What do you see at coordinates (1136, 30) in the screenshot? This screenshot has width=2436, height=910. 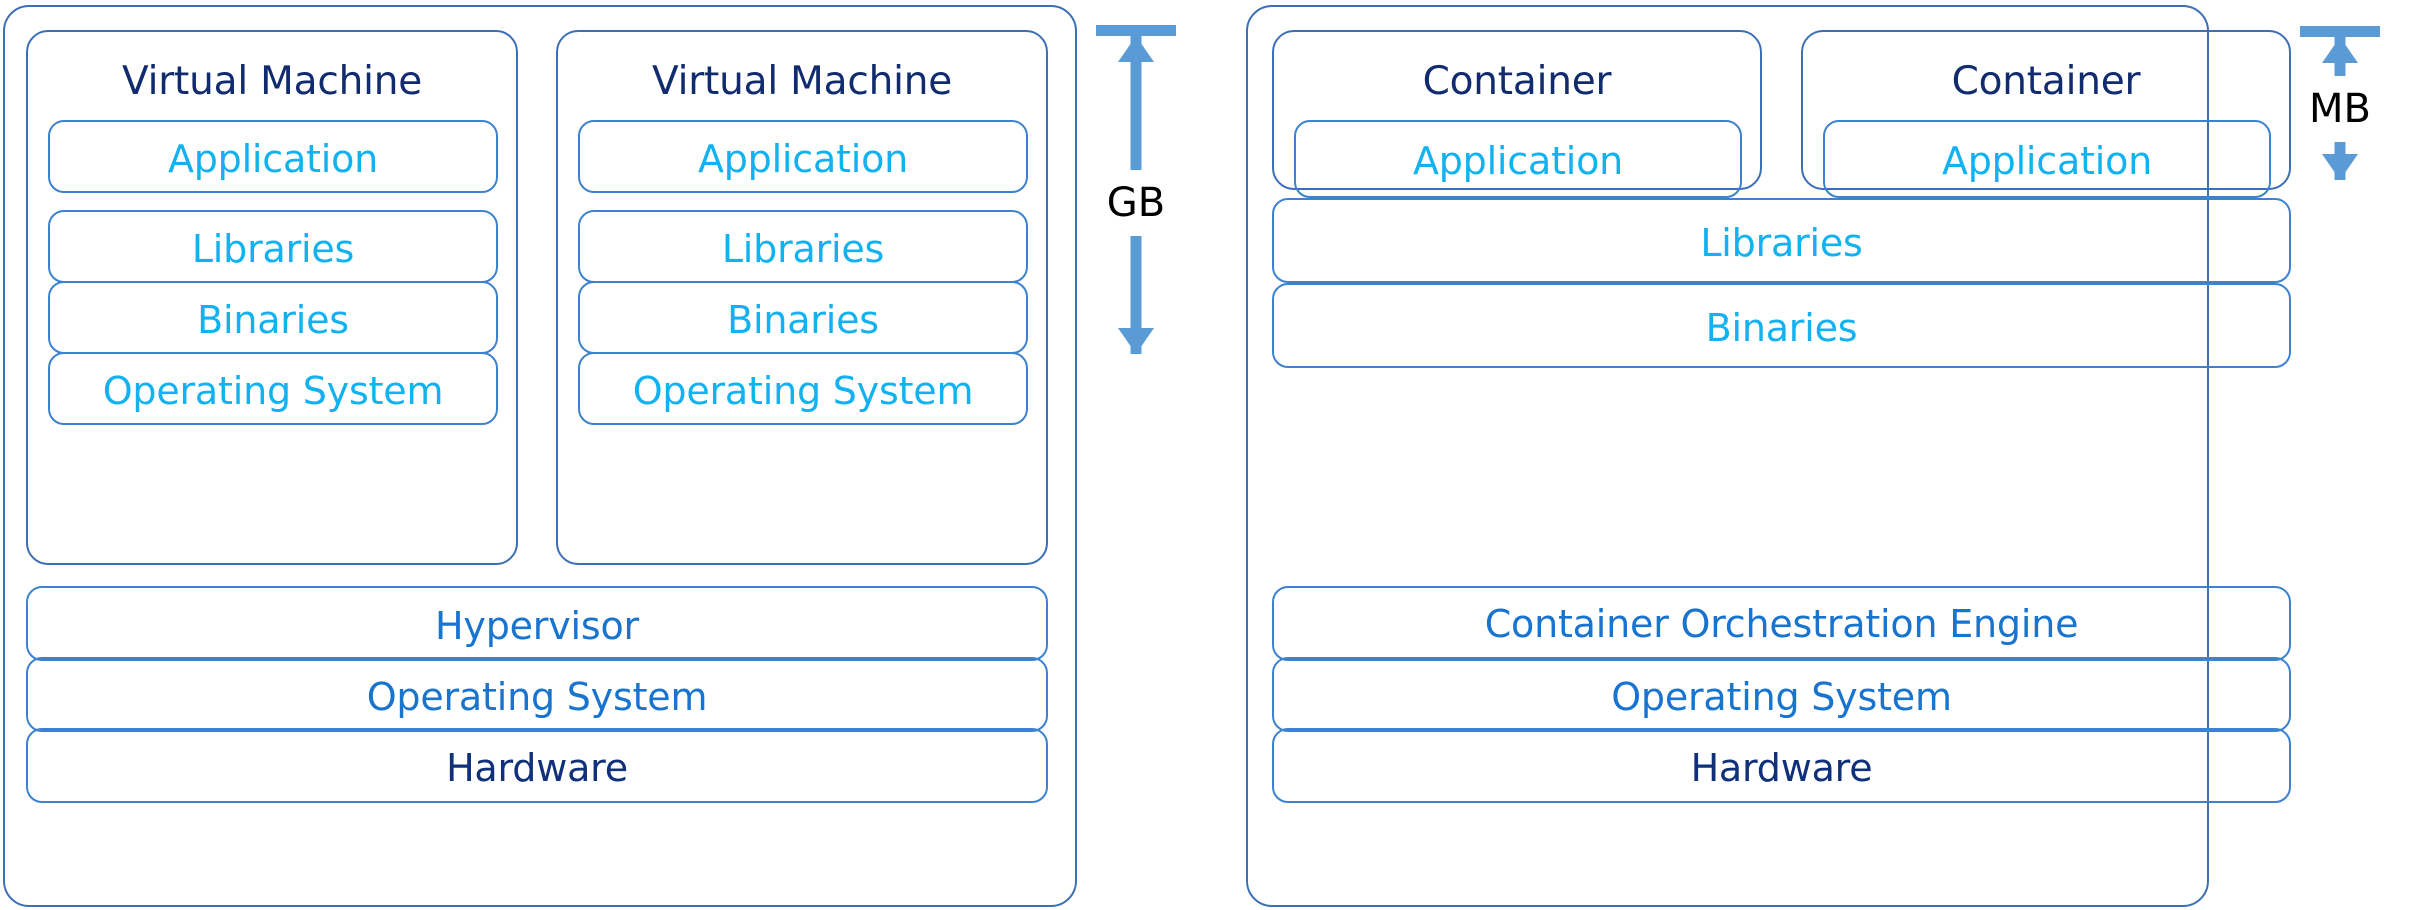 I see `gb-arrow-top-cap` at bounding box center [1136, 30].